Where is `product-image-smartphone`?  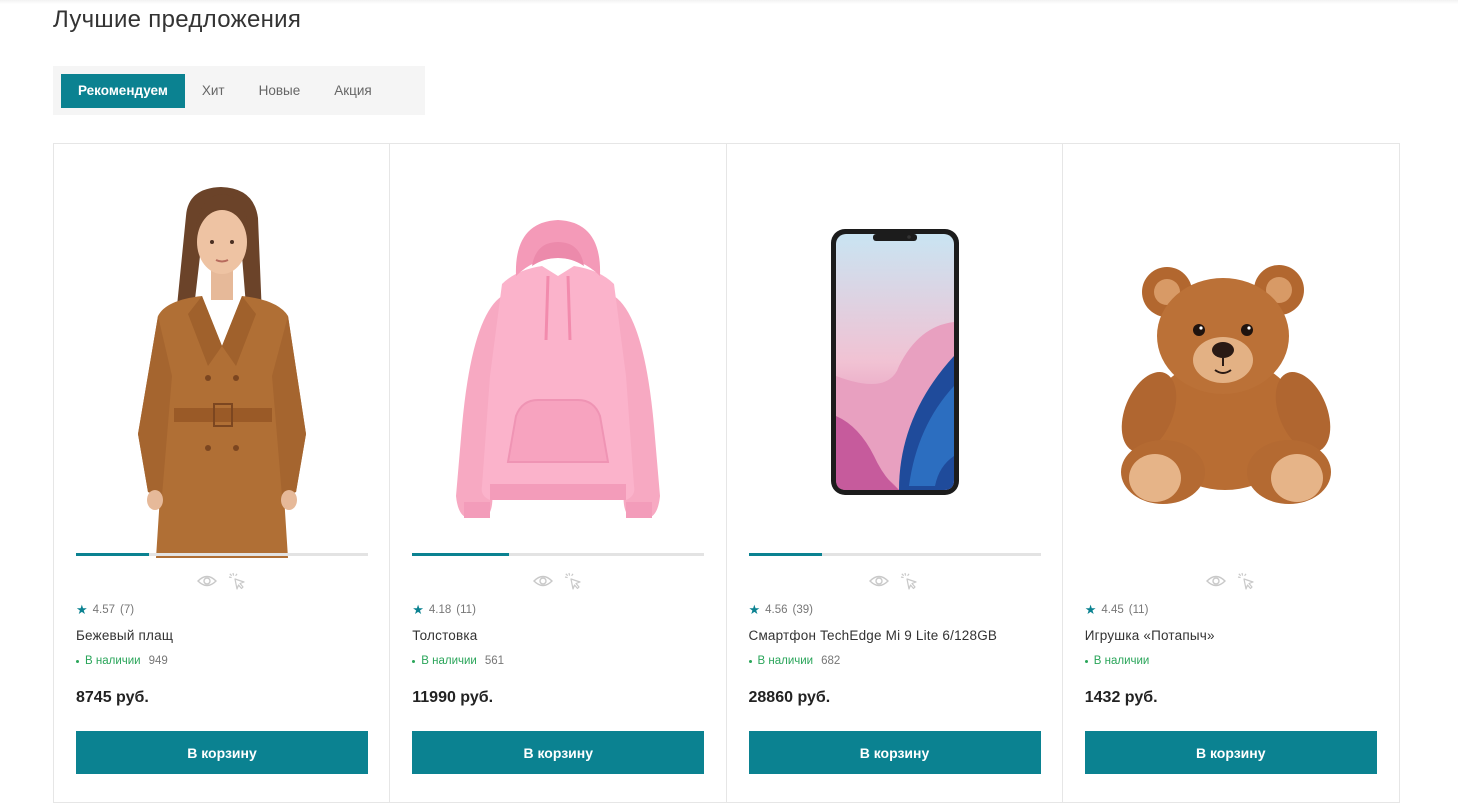
product-image-smartphone is located at coordinates (895, 362).